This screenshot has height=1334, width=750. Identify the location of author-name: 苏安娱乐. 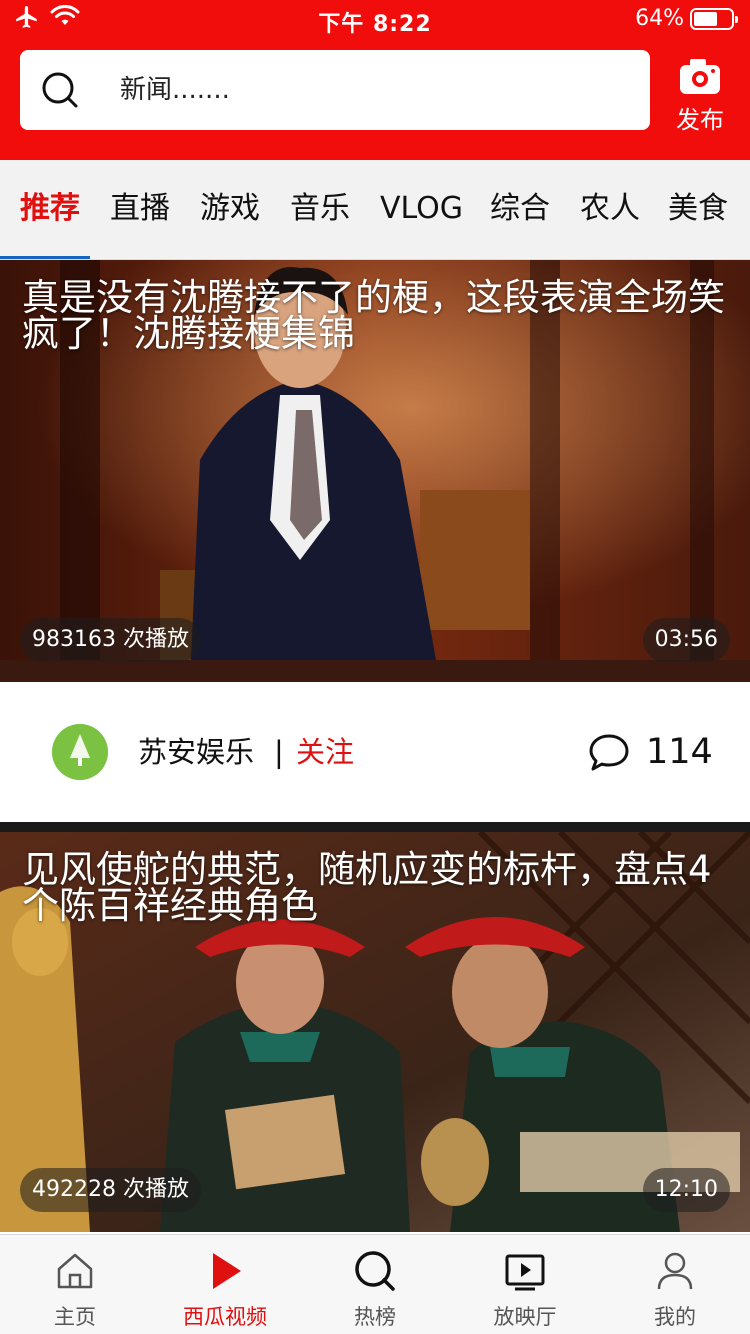
(196, 752).